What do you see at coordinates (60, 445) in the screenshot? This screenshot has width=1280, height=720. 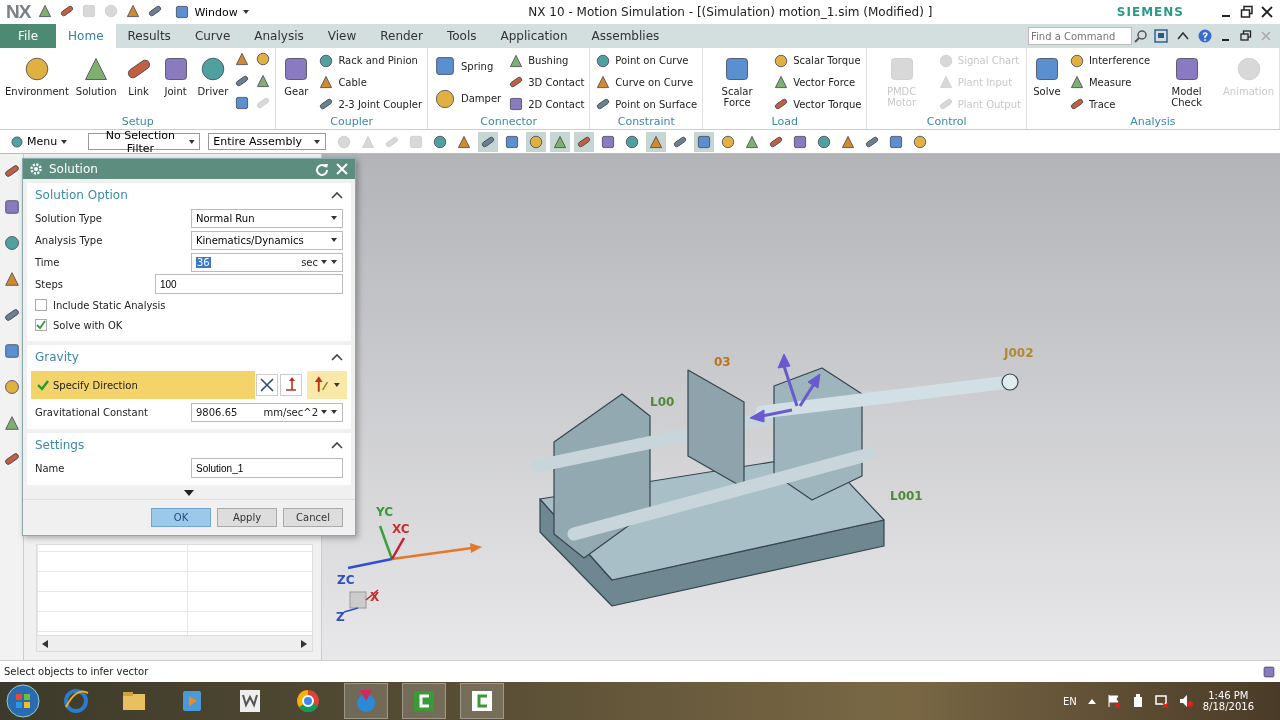 I see `section-title: Settings` at bounding box center [60, 445].